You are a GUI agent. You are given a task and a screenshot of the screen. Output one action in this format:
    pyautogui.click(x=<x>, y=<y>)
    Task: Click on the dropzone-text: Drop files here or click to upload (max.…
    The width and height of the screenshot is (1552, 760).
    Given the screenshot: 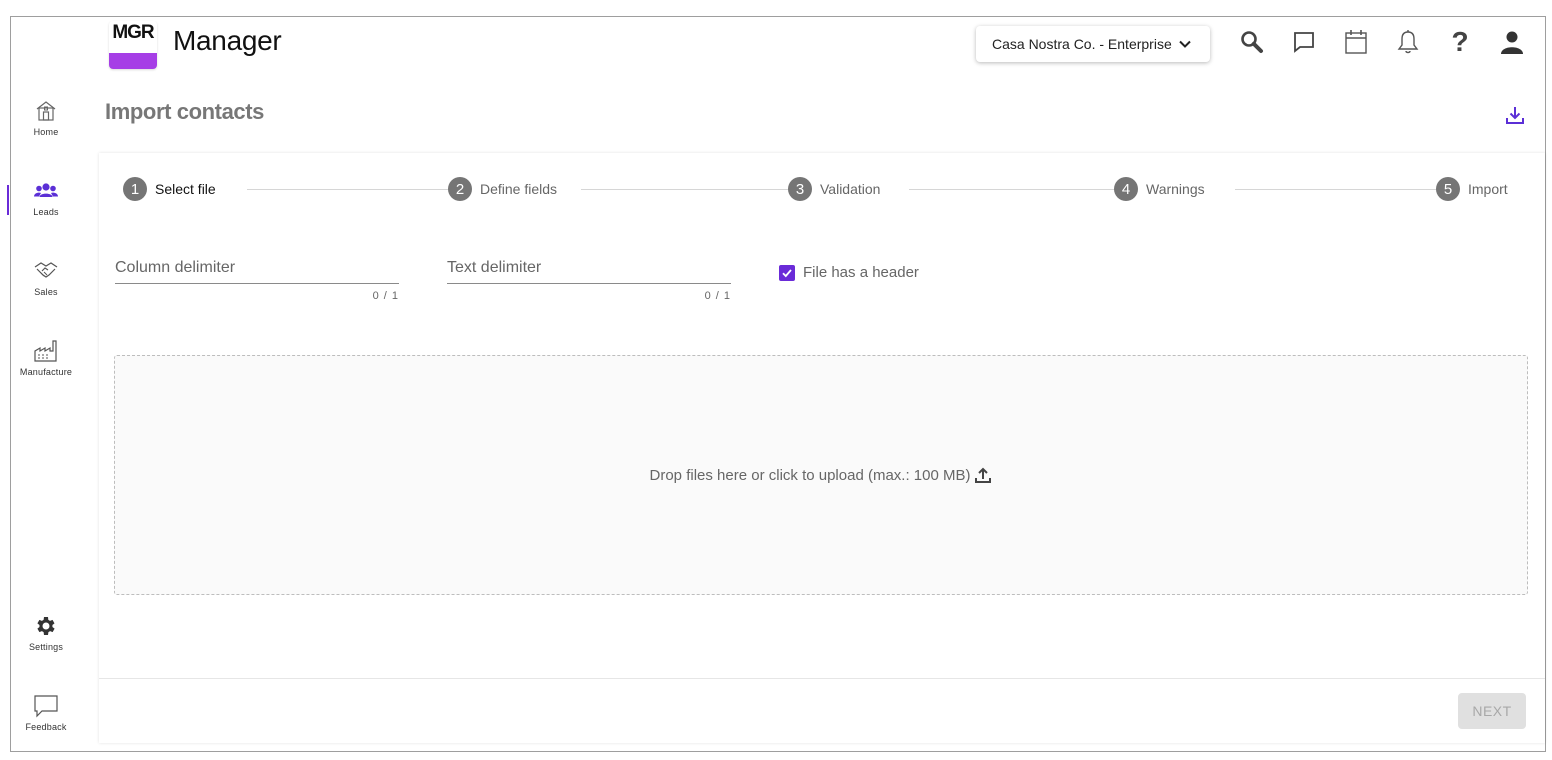 What is the action you would take?
    pyautogui.click(x=810, y=475)
    